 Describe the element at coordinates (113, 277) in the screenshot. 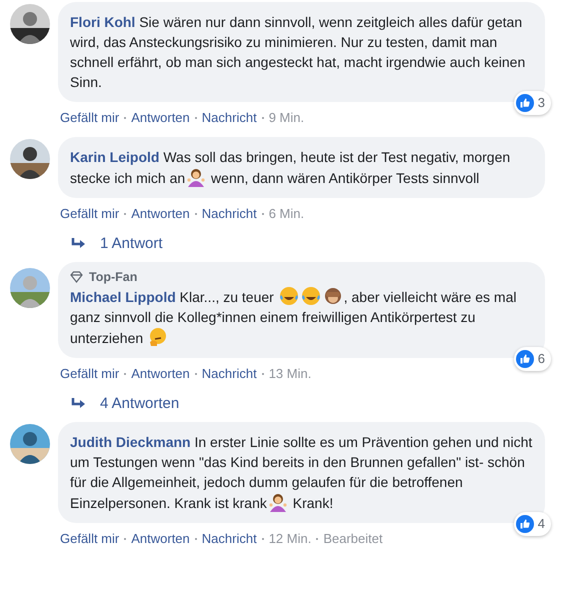

I see `top-fan-label: Top-Fan` at that location.